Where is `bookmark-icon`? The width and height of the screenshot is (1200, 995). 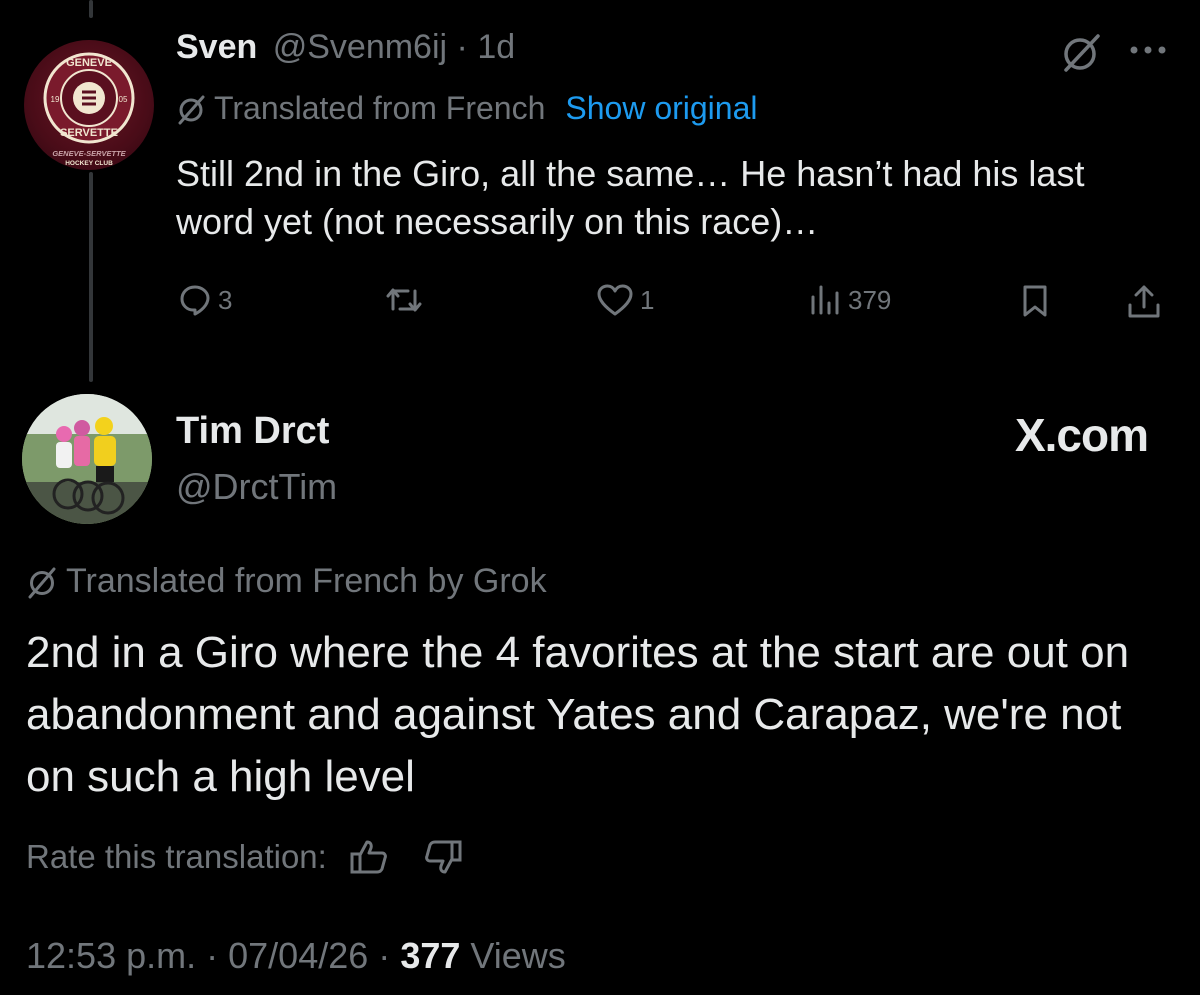
bookmark-icon is located at coordinates (1035, 301).